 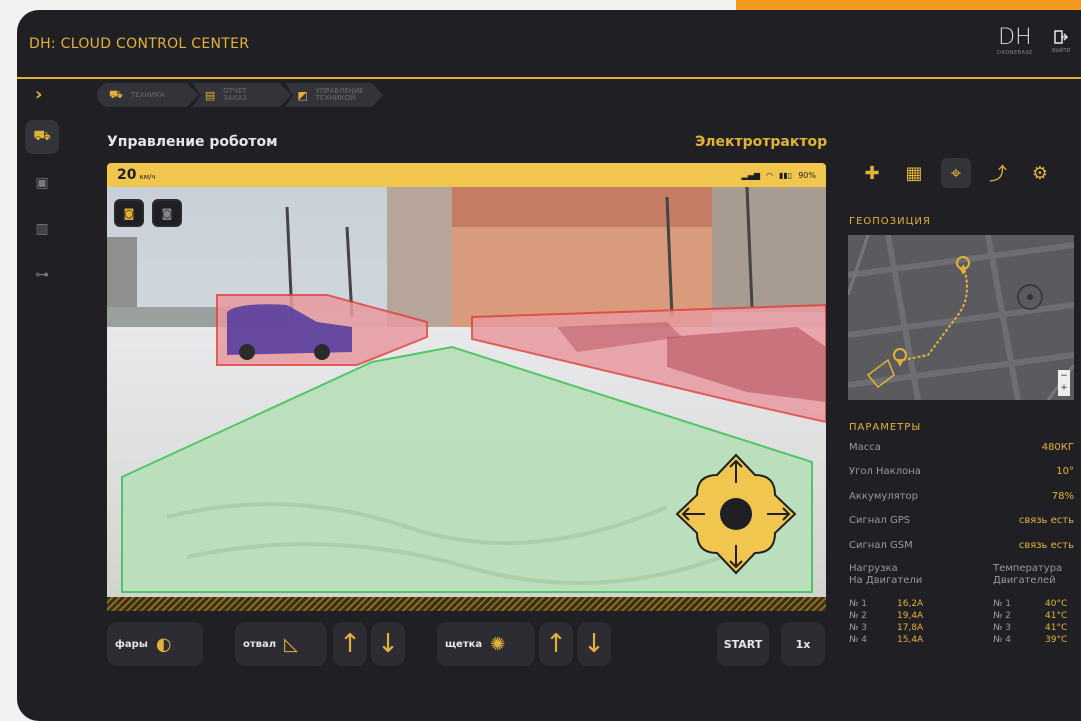 I want to click on route-icon: ⤴, so click(x=998, y=174).